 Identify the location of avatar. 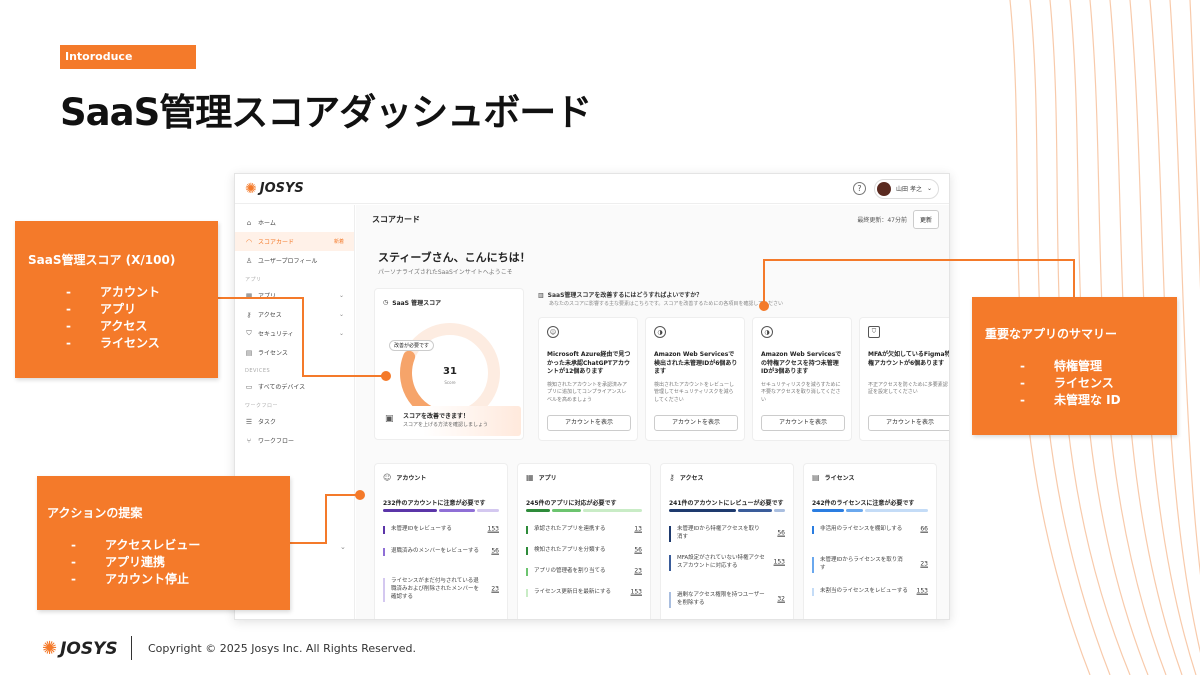
(884, 188).